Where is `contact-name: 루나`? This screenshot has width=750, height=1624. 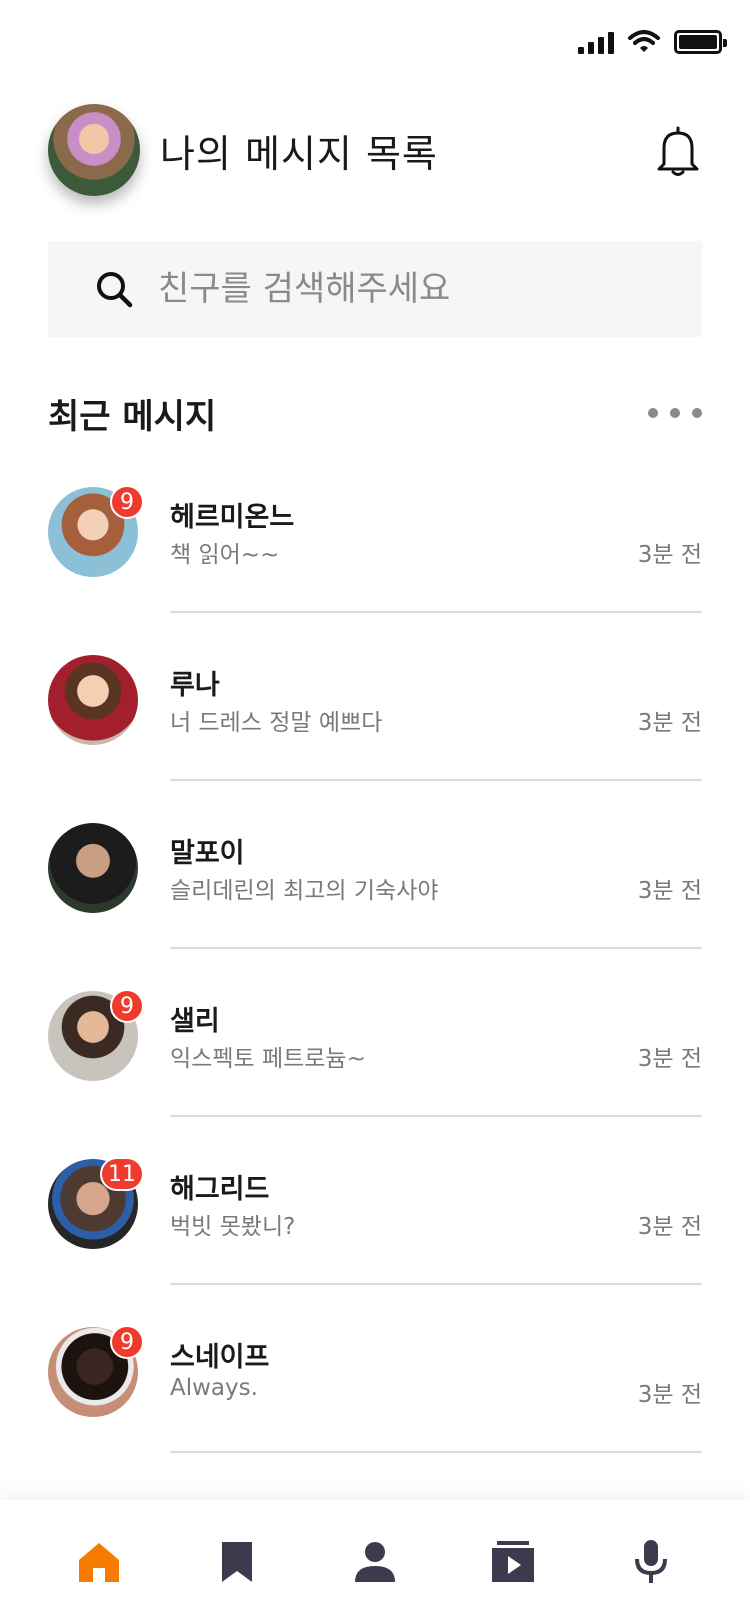
contact-name: 루나 is located at coordinates (195, 685).